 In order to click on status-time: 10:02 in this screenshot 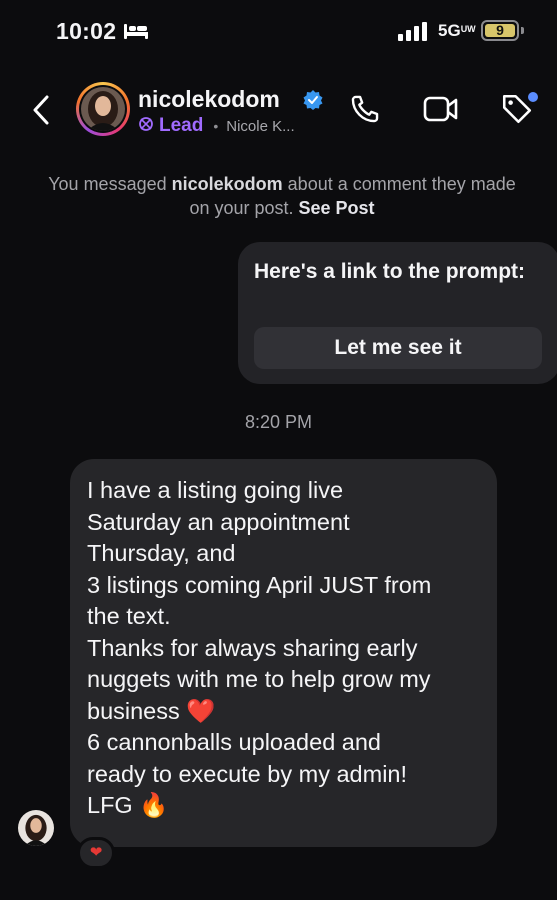, I will do `click(86, 31)`.